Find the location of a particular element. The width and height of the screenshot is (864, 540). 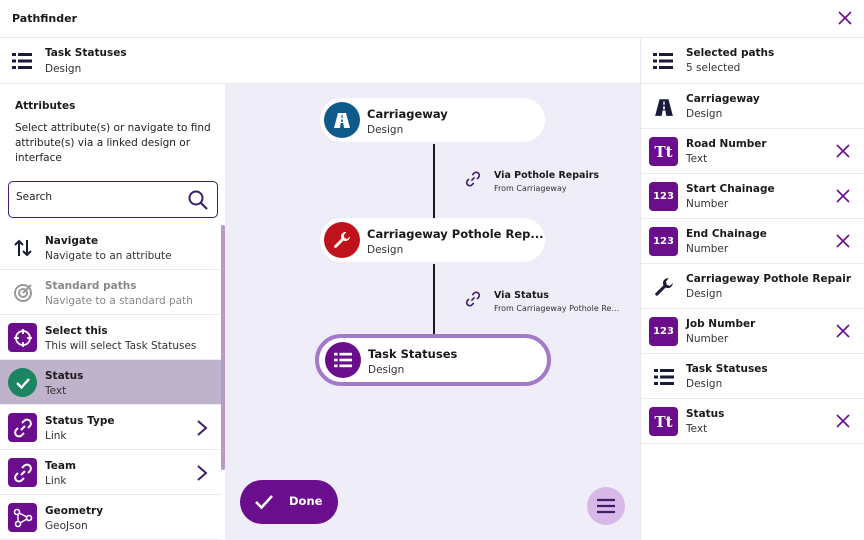

list-item-geometry: Geometry GeoJson is located at coordinates (111, 517).